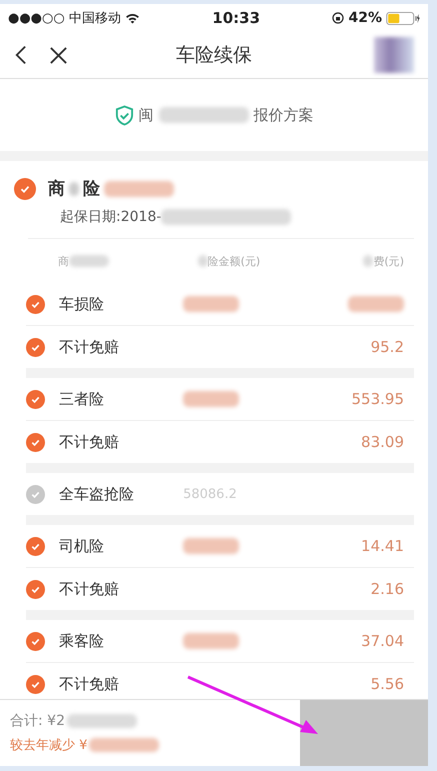 The height and width of the screenshot is (771, 437). Describe the element at coordinates (37, 721) in the screenshot. I see `total-price: 合计: ¥2` at that location.